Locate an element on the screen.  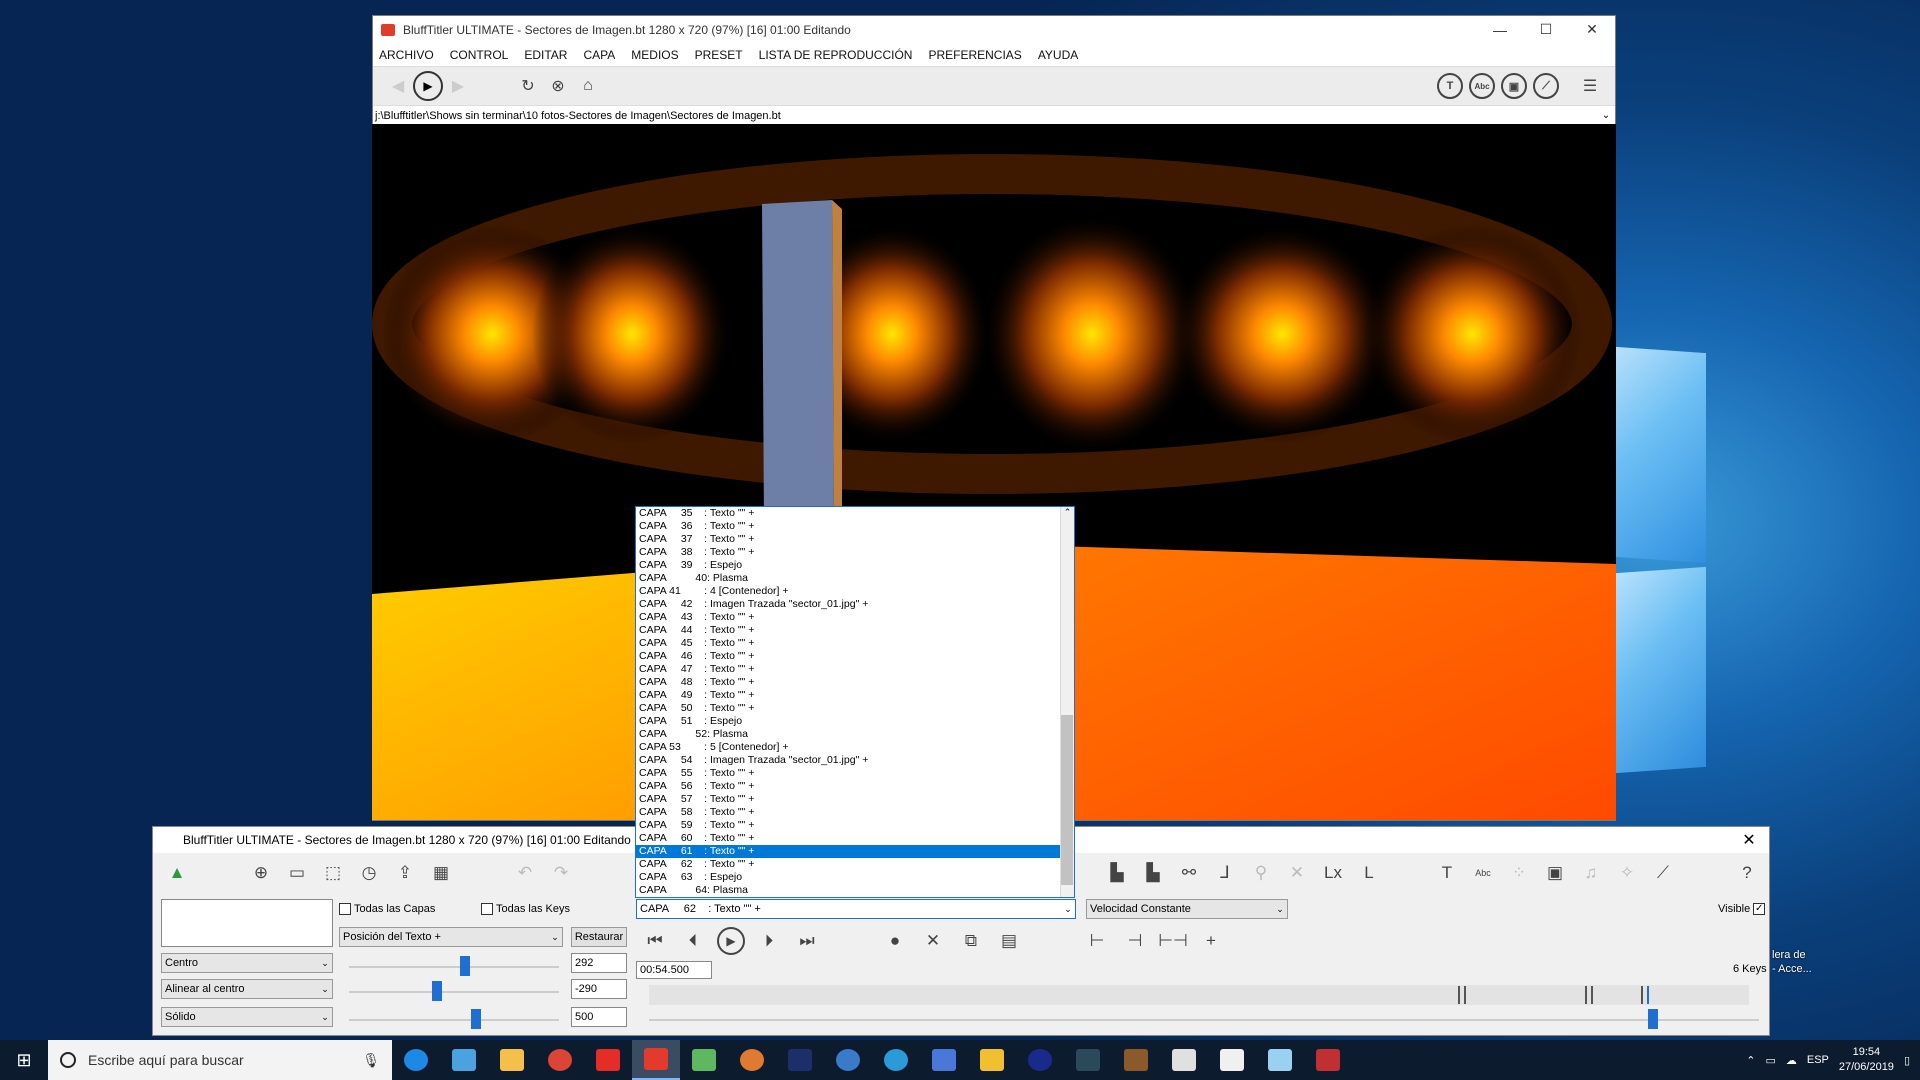
taskbar-notes-icon is located at coordinates (1280, 1060).